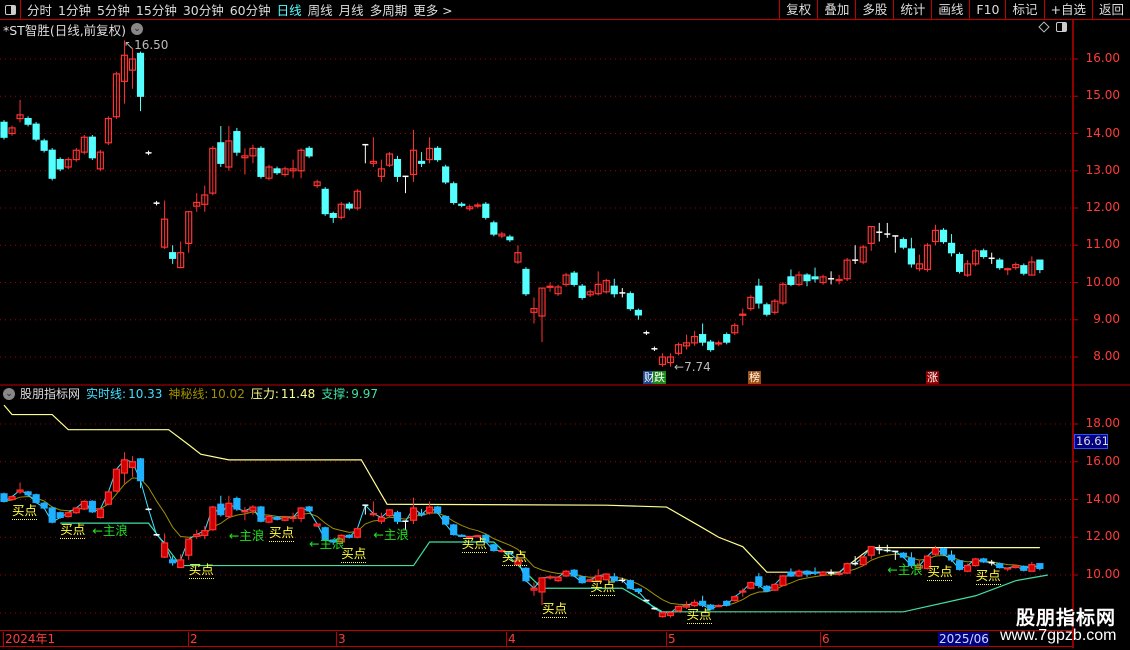 The image size is (1130, 650). Describe the element at coordinates (50, 393) in the screenshot. I see `indicator-name: 股朋指标网` at that location.